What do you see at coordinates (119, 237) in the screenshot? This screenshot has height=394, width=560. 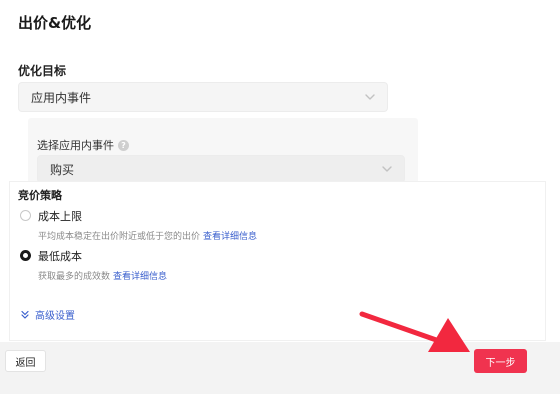 I see `option-cost-cap-desc-text: 平均成本稳定在出价附近或低于您的出价` at bounding box center [119, 237].